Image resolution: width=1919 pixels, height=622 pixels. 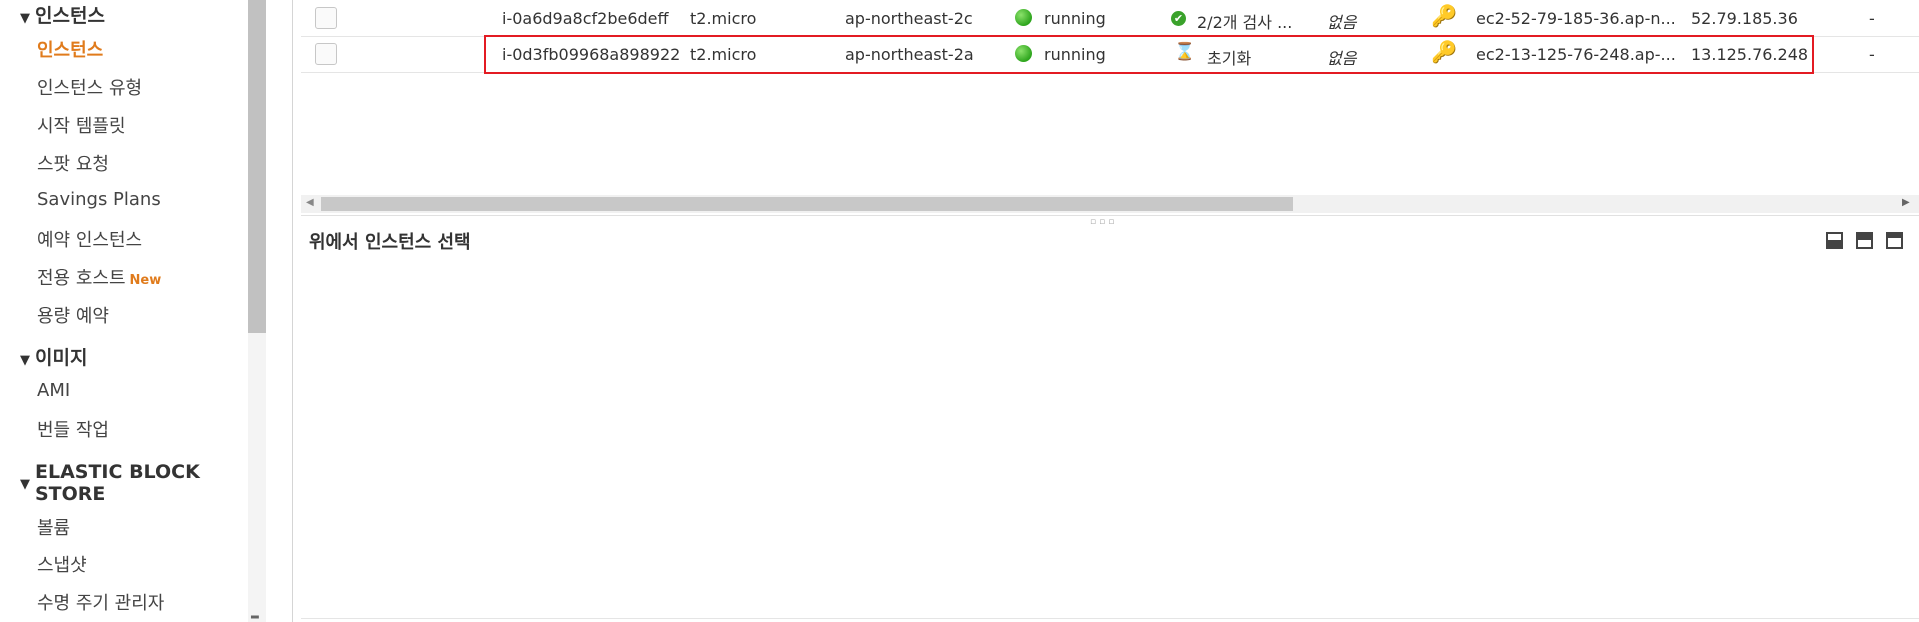 What do you see at coordinates (100, 602) in the screenshot?
I see `sidebar-item-lifecycle-manager: 수명 주기 관리자` at bounding box center [100, 602].